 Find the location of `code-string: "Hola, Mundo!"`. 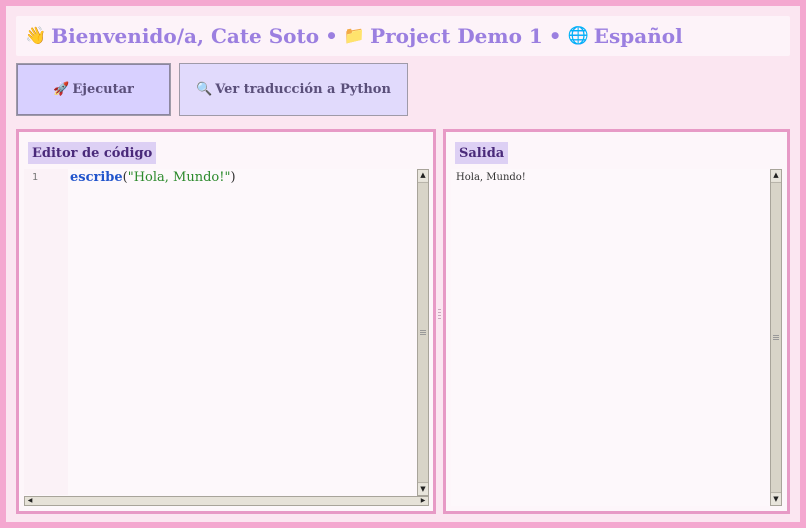

code-string: "Hola, Mundo!" is located at coordinates (179, 177).